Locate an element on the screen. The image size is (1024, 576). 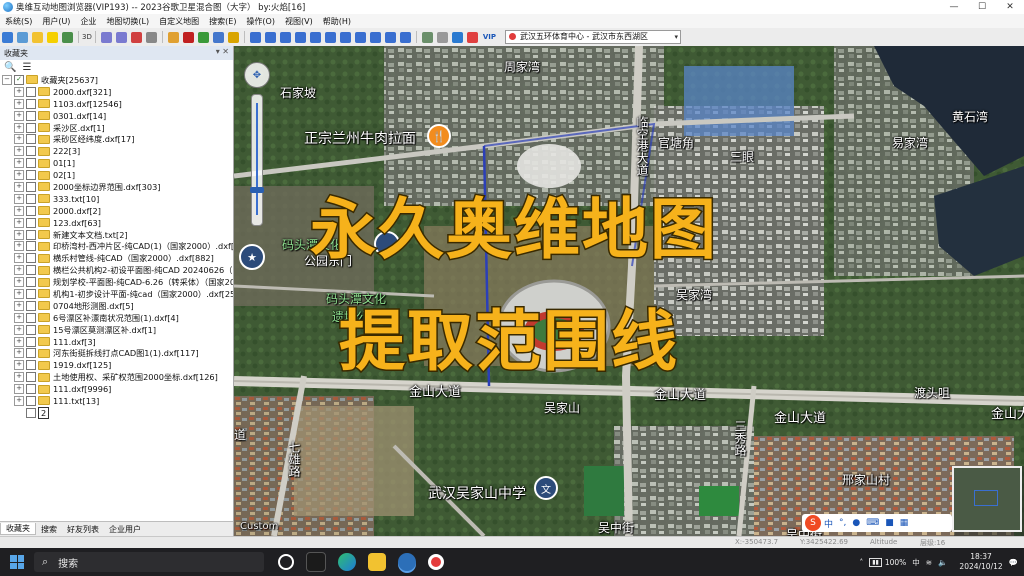
polyline-icon is located at coordinates (270, 37).